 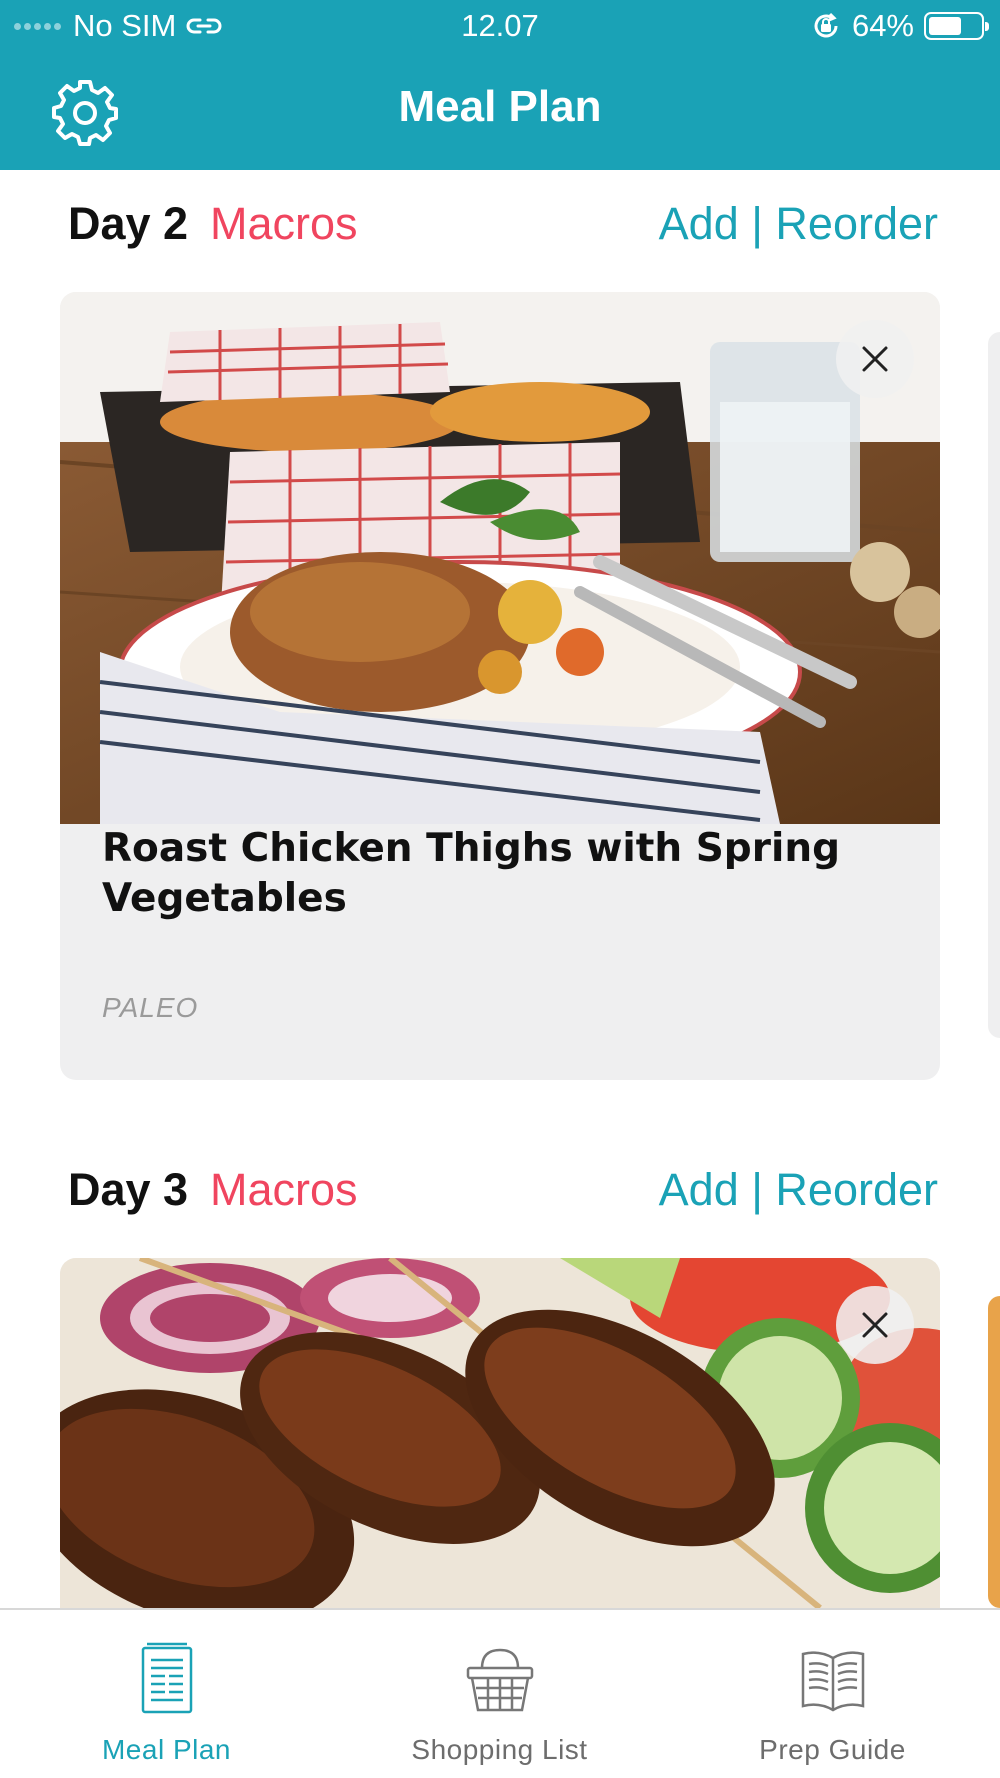 I want to click on meal-category-tag: PALEO, so click(x=150, y=1007).